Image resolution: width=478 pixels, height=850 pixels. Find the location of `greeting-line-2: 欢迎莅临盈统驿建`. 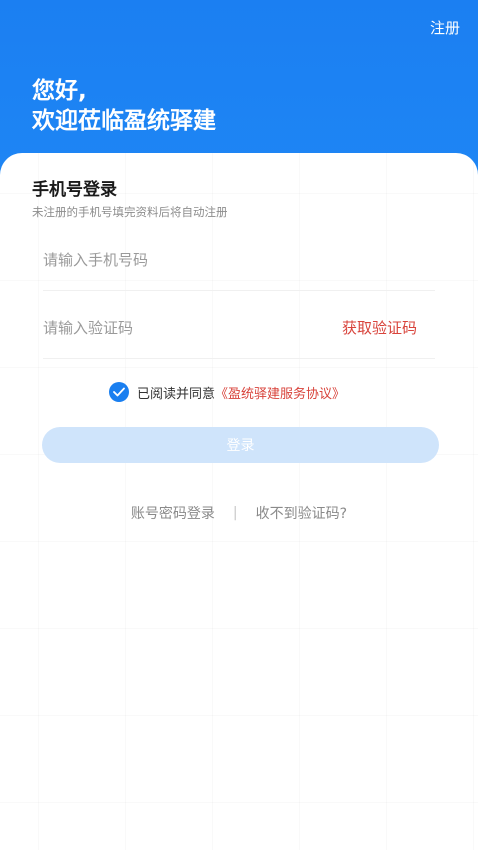

greeting-line-2: 欢迎莅临盈统驿建 is located at coordinates (124, 121).